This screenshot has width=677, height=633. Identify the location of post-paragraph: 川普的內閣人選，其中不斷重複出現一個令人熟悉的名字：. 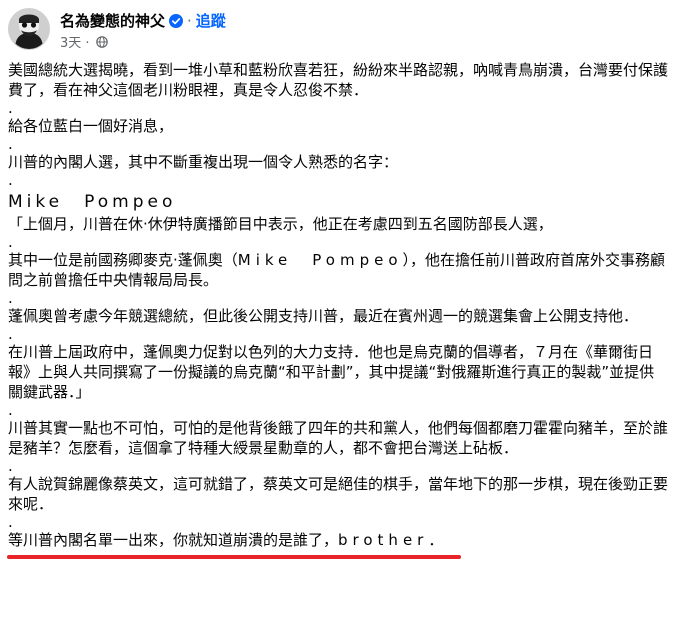
(203, 162).